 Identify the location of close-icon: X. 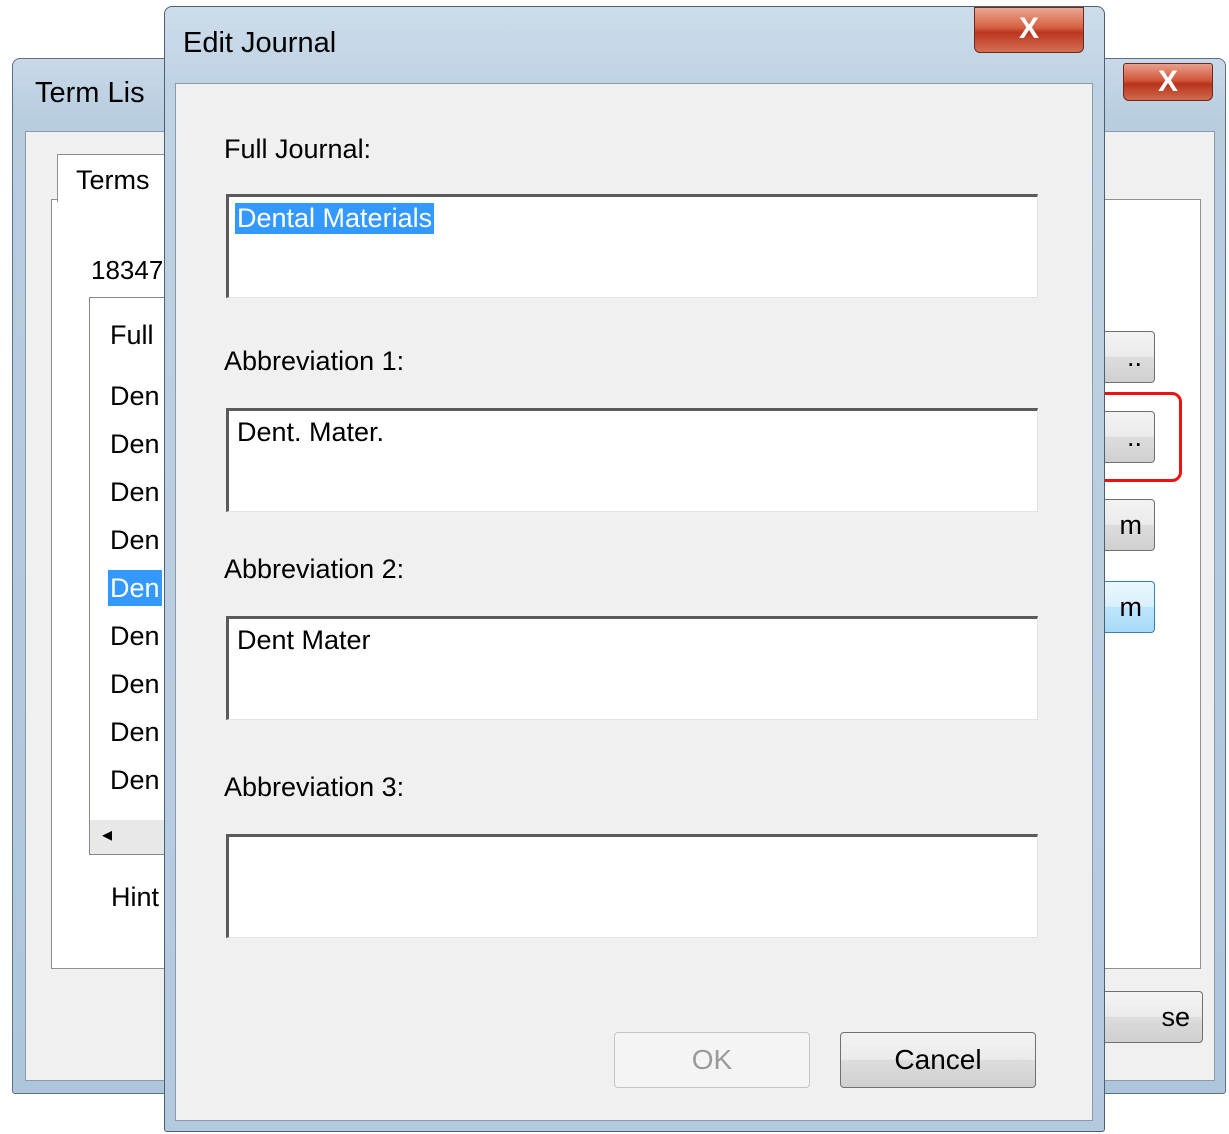
(1028, 28).